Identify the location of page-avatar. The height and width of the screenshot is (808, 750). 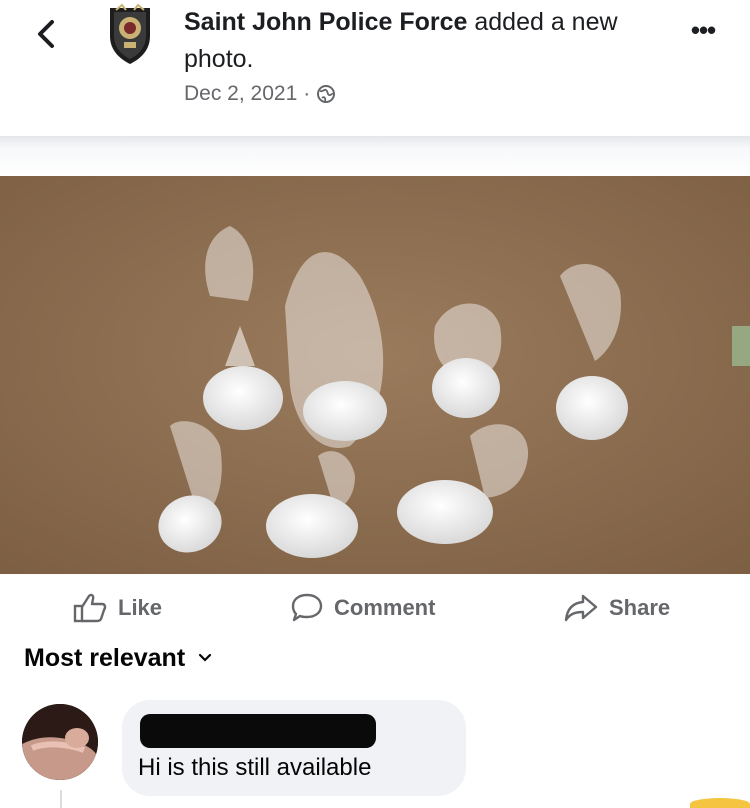
(130, 34).